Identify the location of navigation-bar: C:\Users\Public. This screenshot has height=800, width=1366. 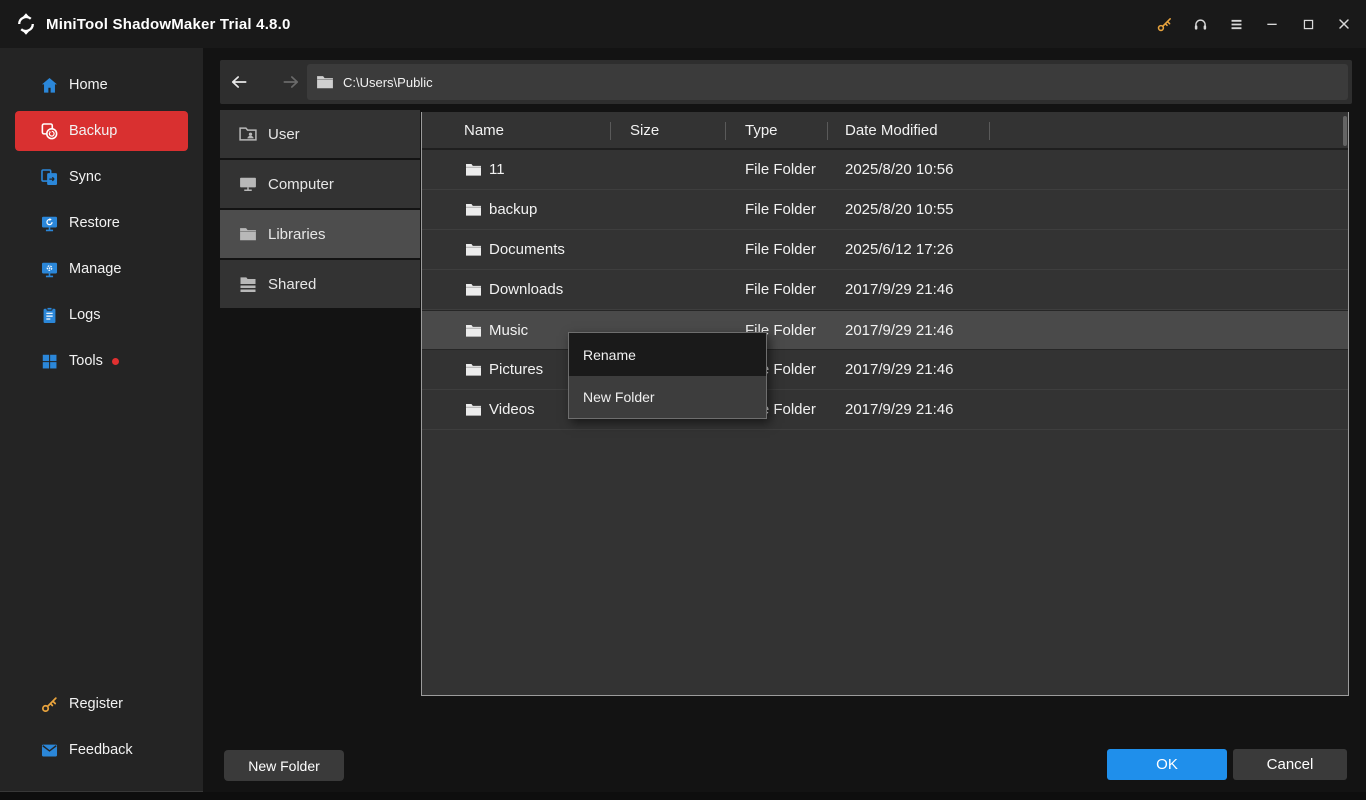
(786, 82).